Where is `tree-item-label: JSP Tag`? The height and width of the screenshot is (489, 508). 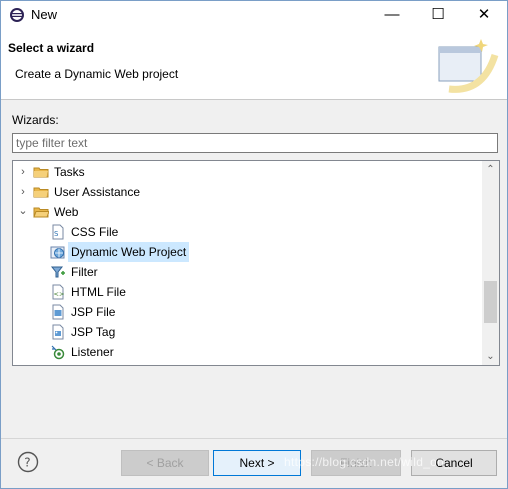
tree-item-label: JSP Tag is located at coordinates (93, 332).